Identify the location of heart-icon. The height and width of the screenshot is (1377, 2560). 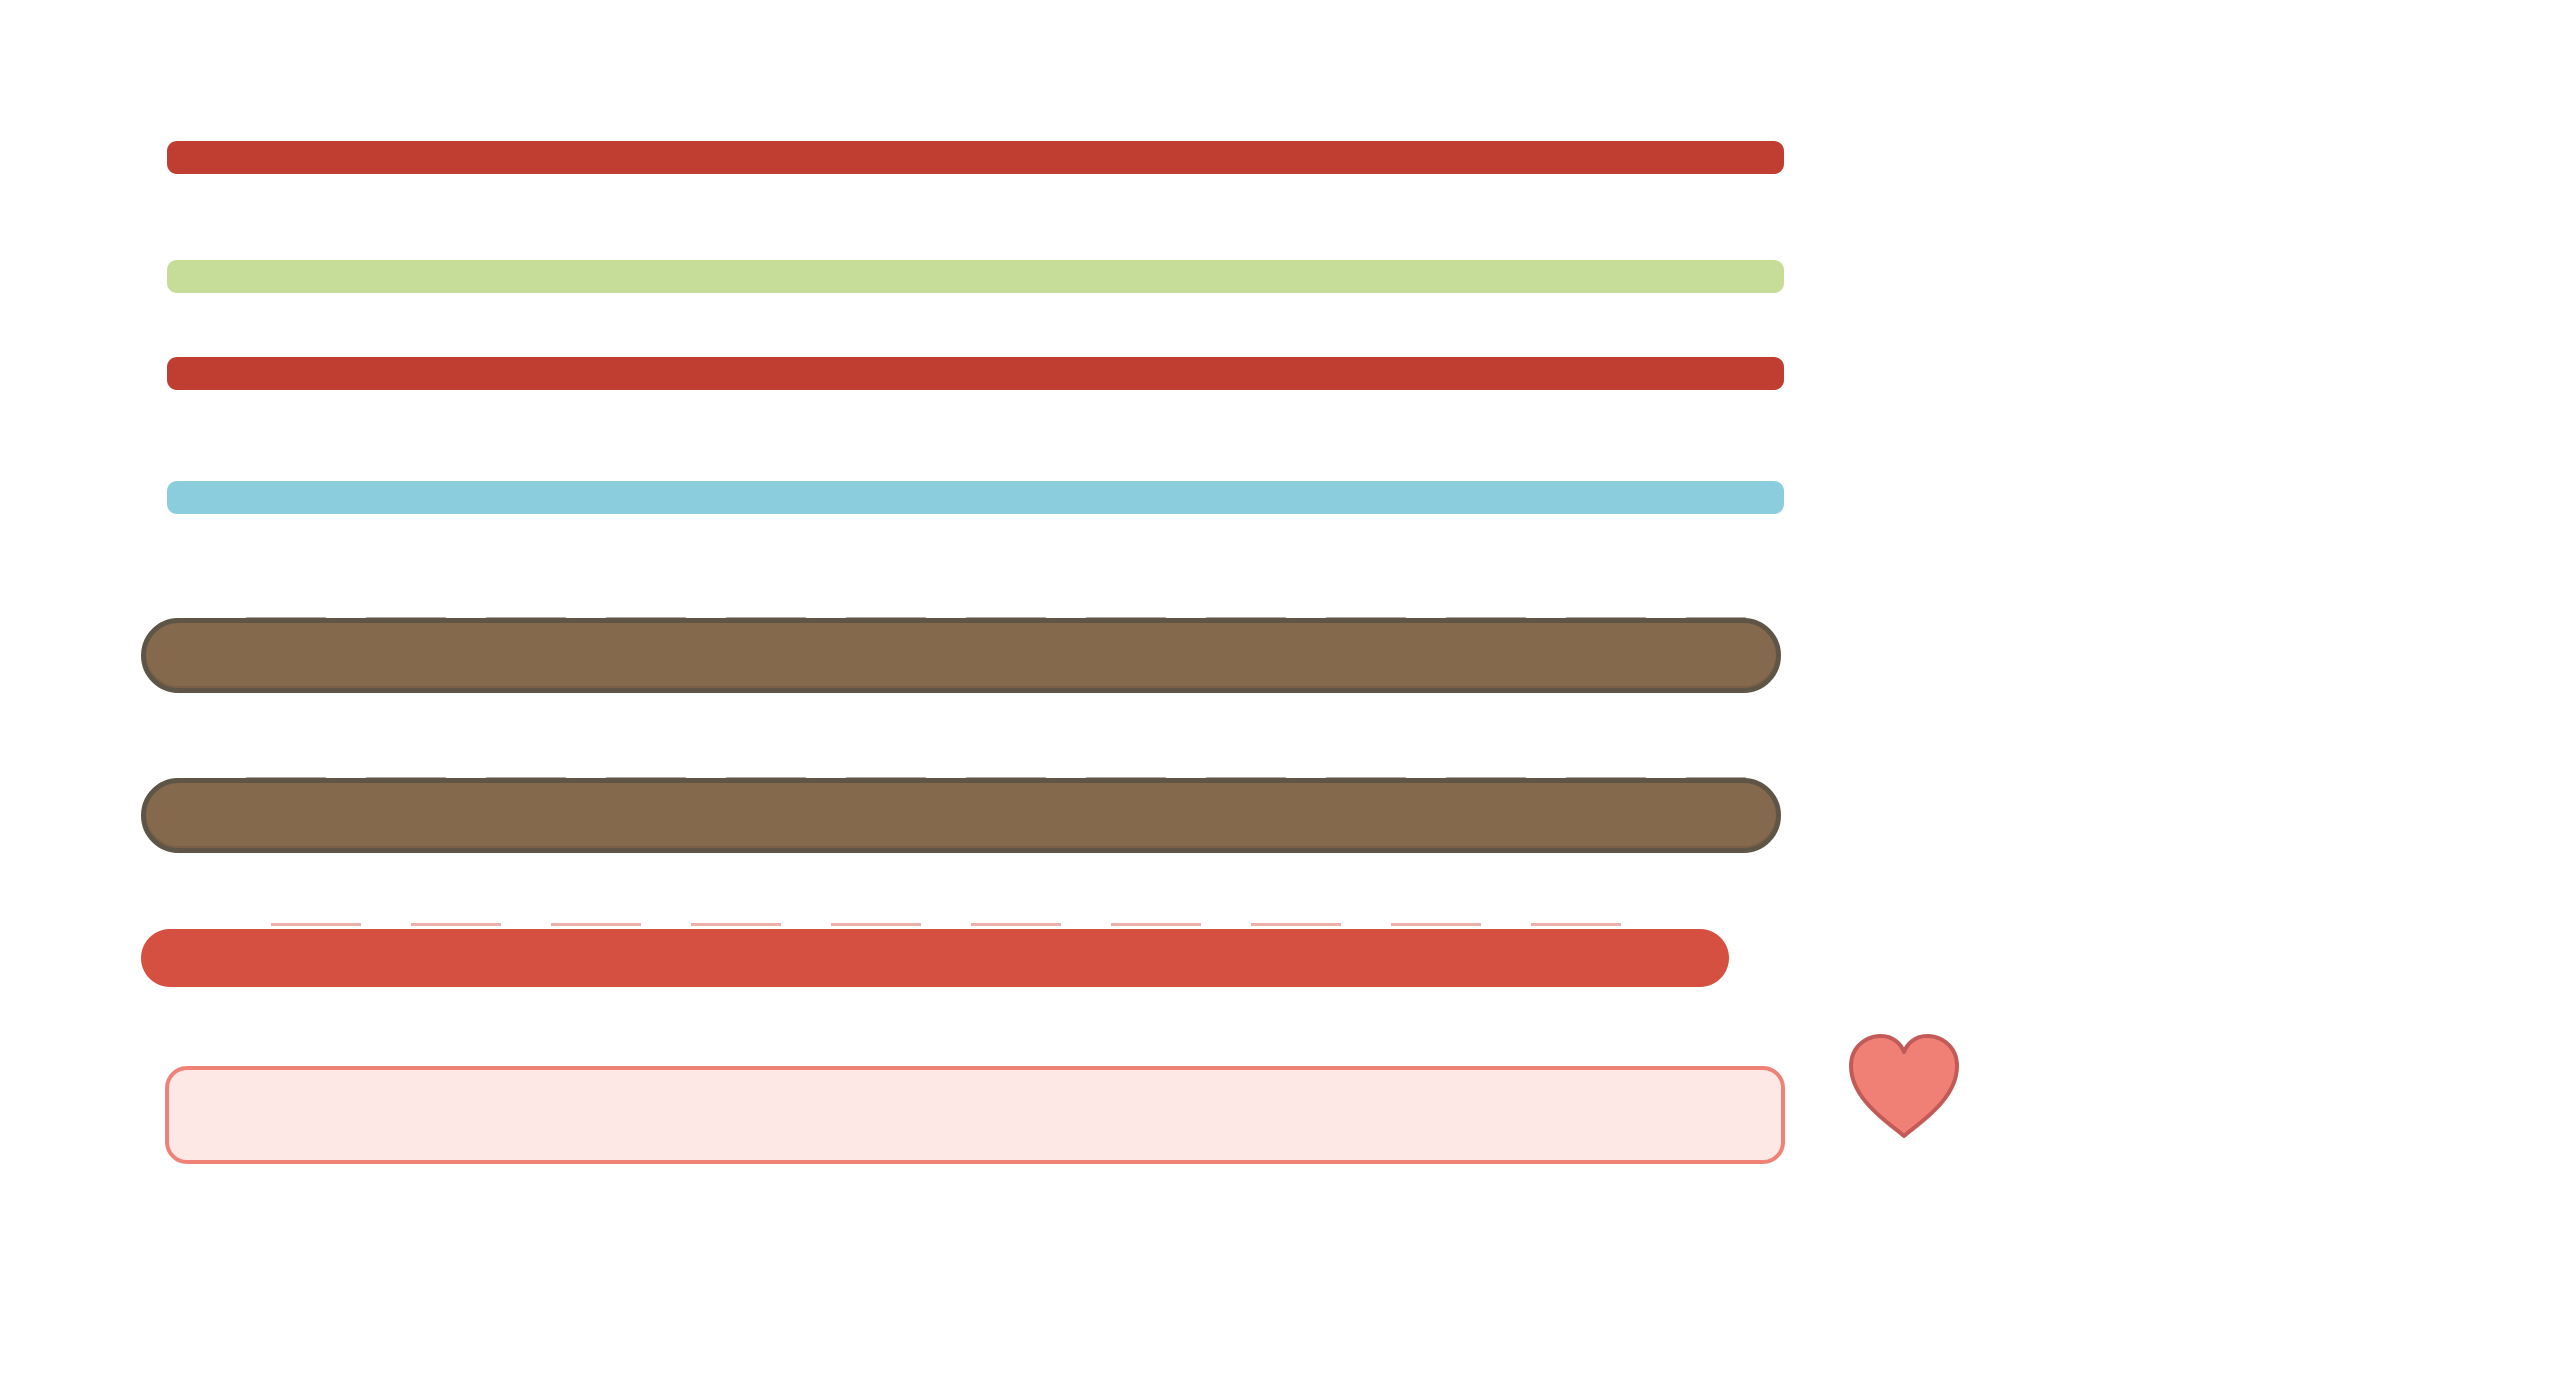
(1904, 1088).